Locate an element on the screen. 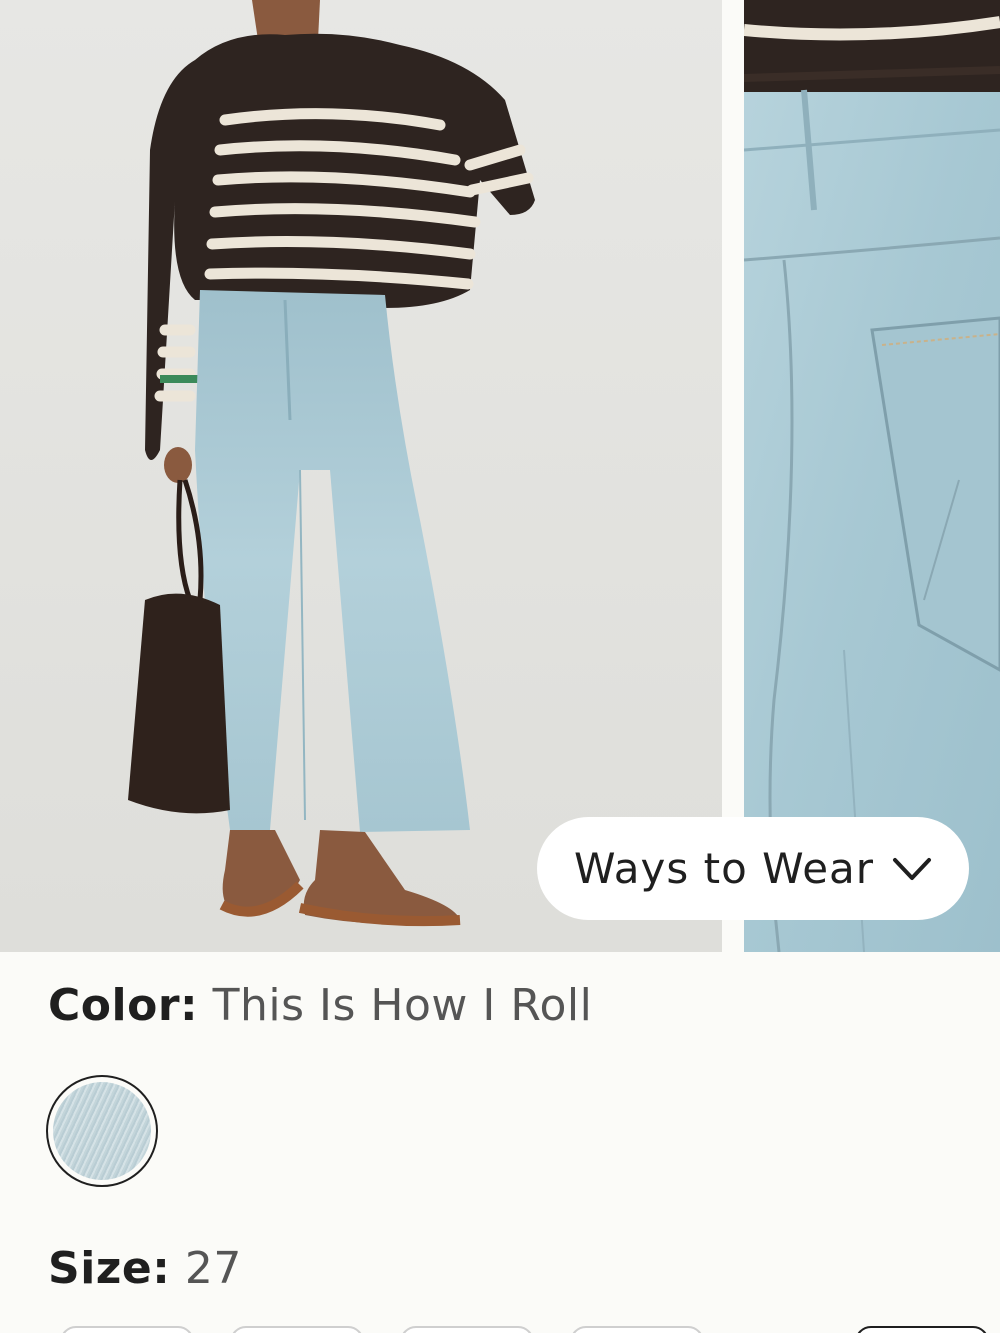 This screenshot has width=1000, height=1333. size-options-row is located at coordinates (500, 1327).